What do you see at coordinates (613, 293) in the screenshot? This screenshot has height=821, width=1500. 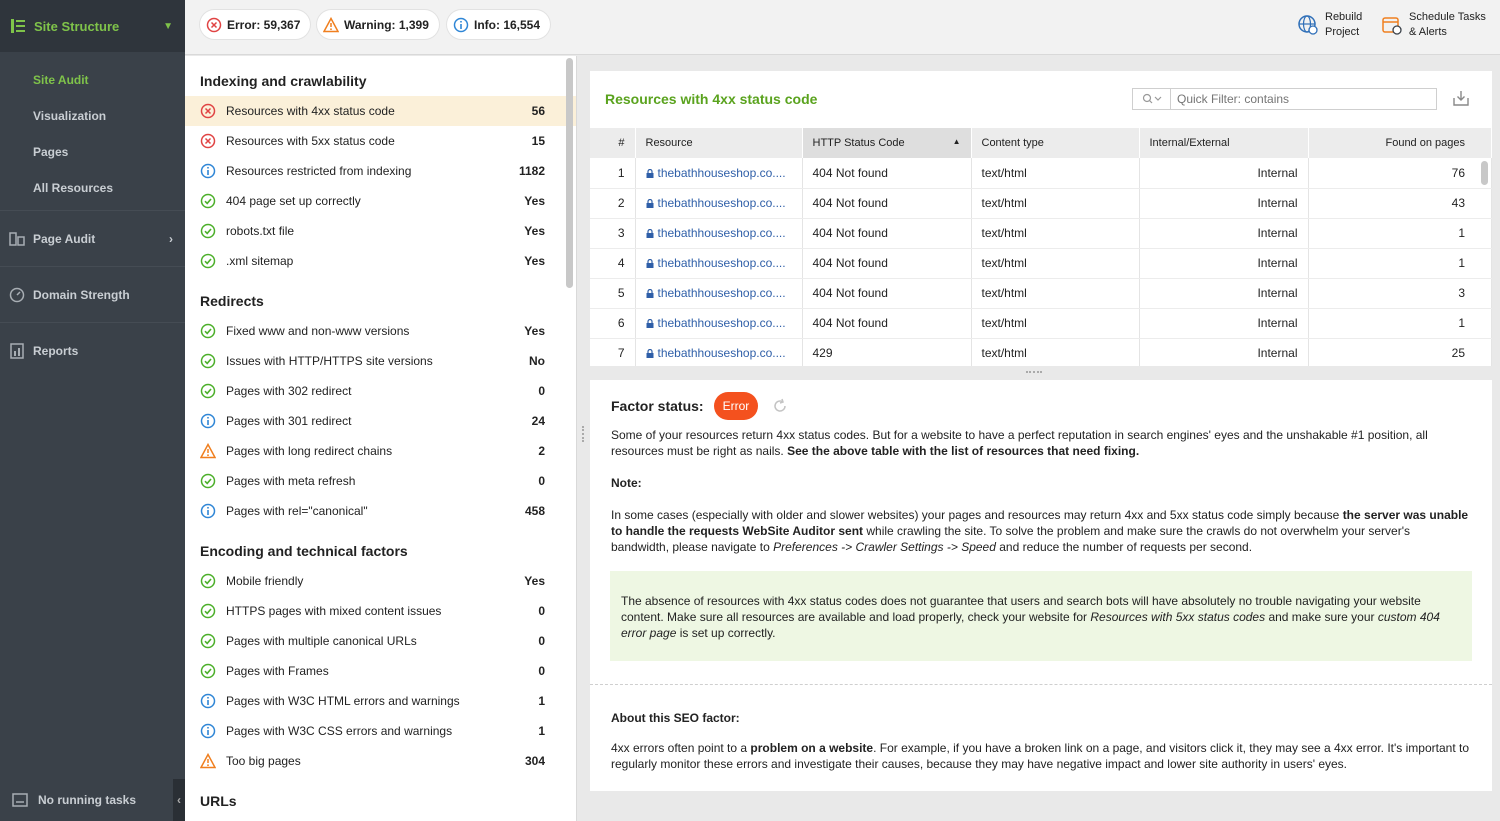 I see `cell-index: 5` at bounding box center [613, 293].